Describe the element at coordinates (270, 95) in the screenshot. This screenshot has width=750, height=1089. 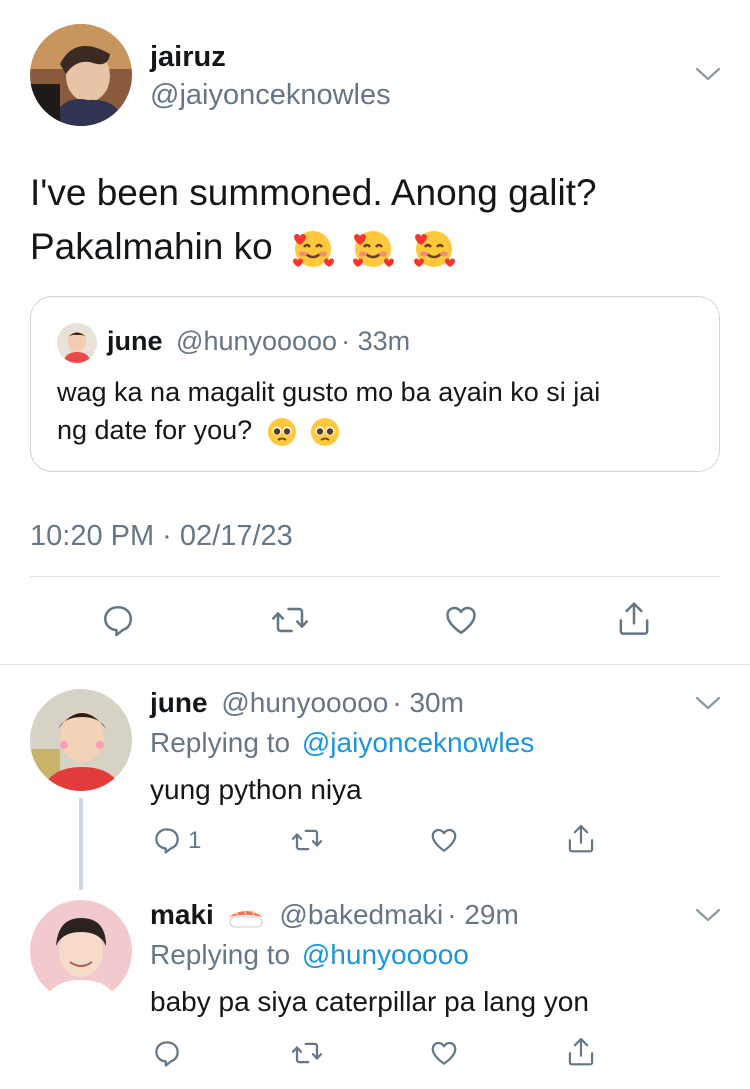
I see `author-handle: @jaiyonceknowles` at that location.